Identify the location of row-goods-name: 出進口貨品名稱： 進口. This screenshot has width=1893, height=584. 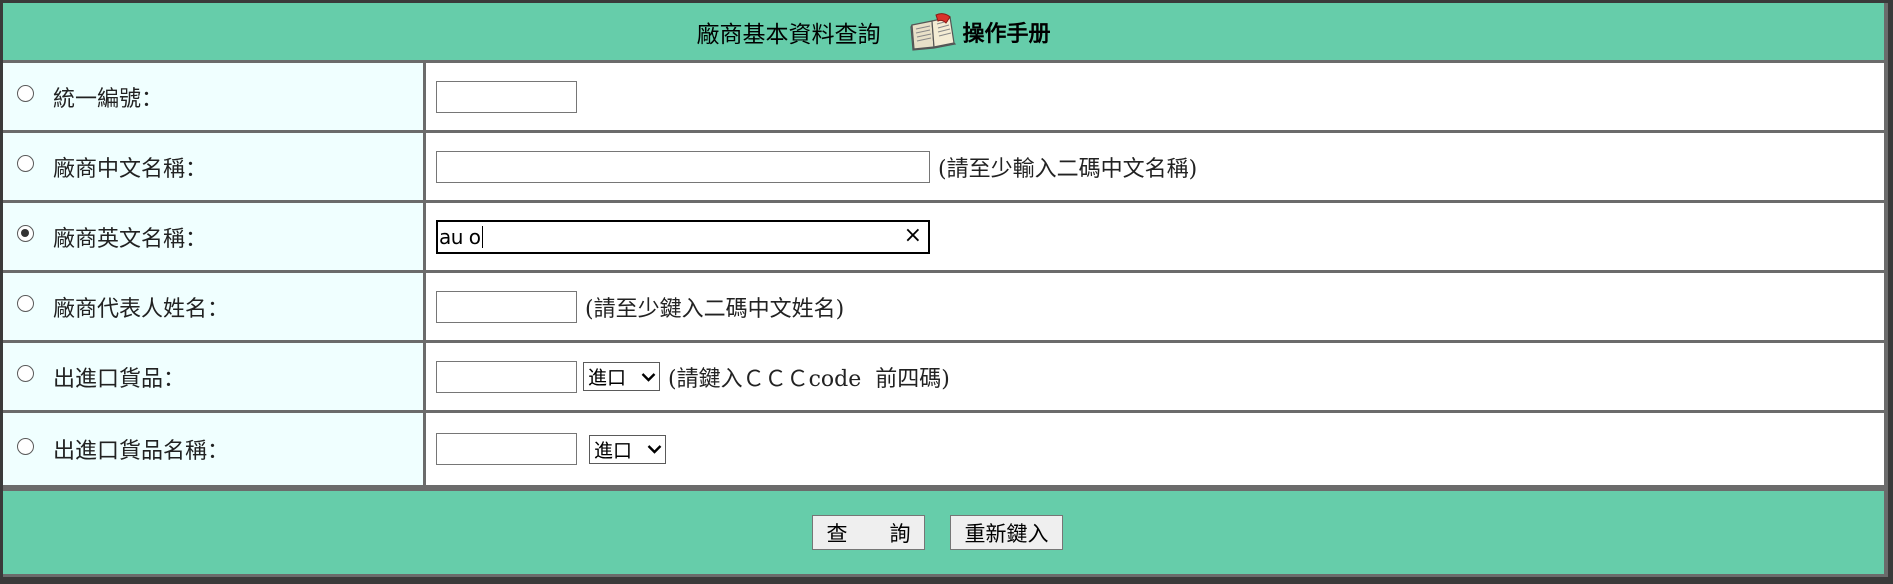
(943, 449).